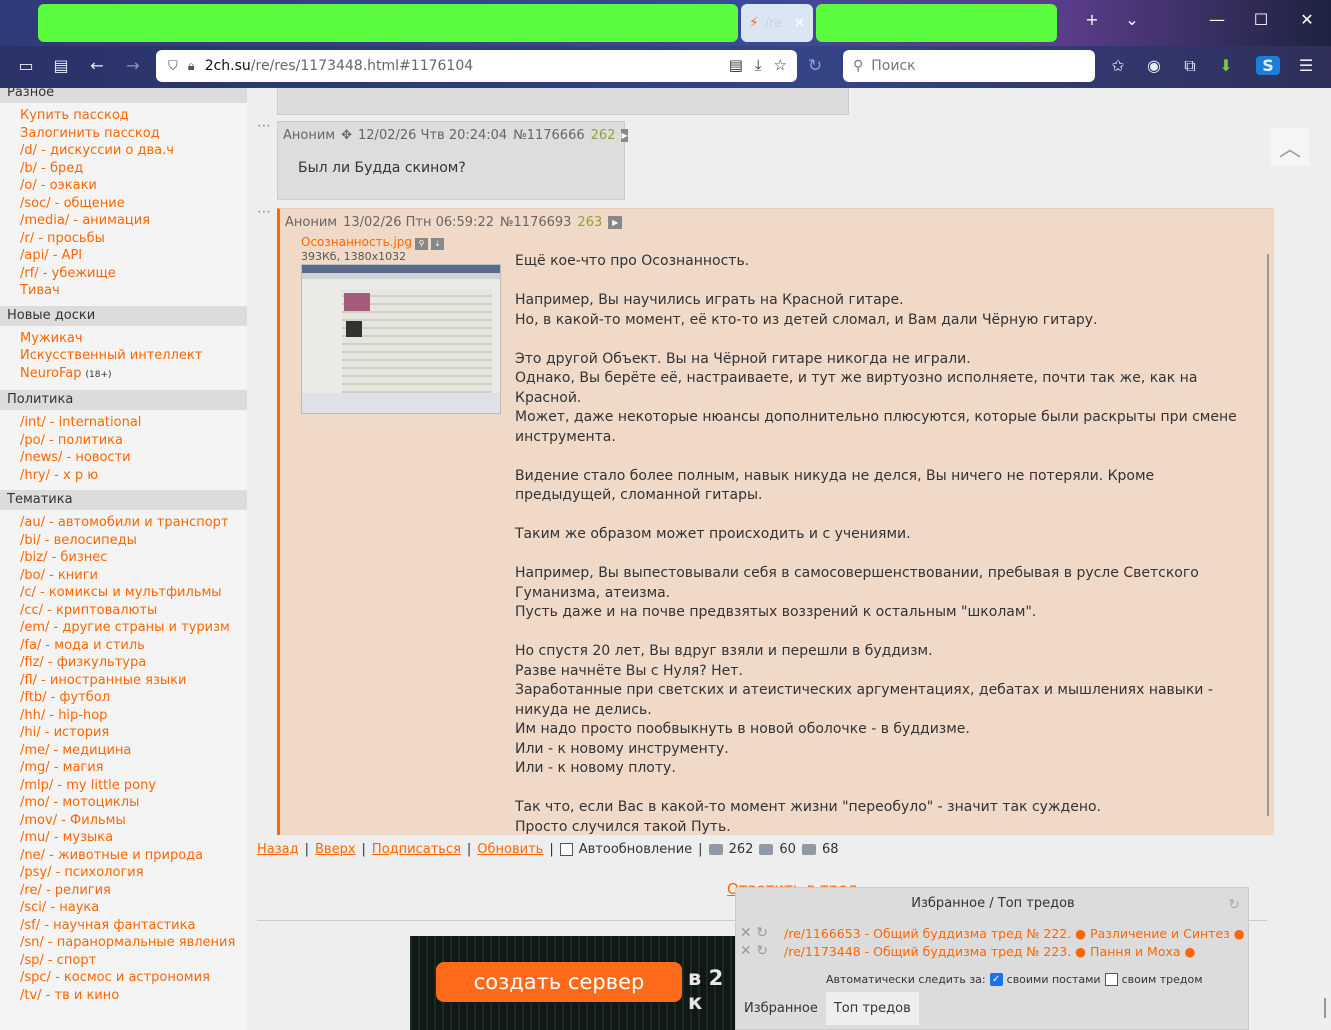 The height and width of the screenshot is (1030, 1331). Describe the element at coordinates (133, 541) in the screenshot. I see `sidebar-link: /bi/ - велосипеды` at that location.